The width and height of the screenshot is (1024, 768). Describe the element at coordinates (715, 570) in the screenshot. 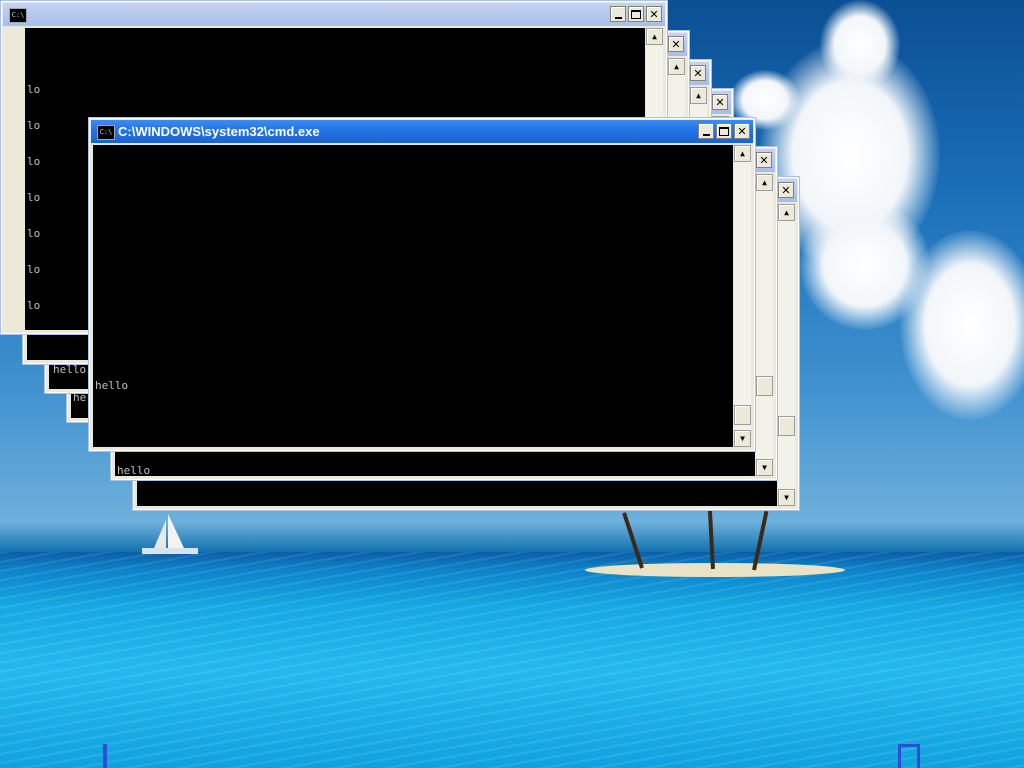

I see `island` at that location.